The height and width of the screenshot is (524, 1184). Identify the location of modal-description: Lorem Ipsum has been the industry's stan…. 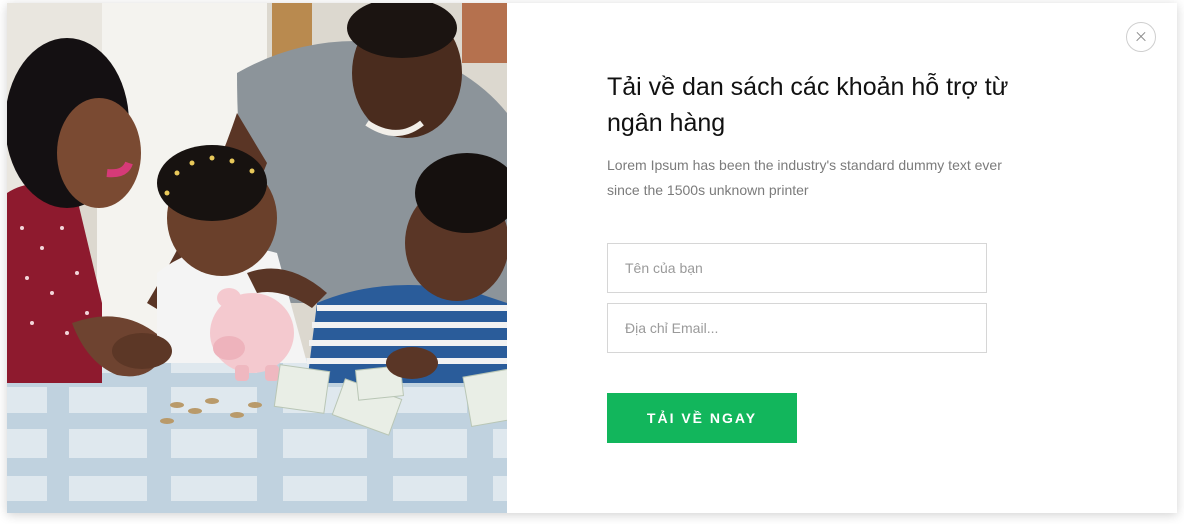
(804, 177).